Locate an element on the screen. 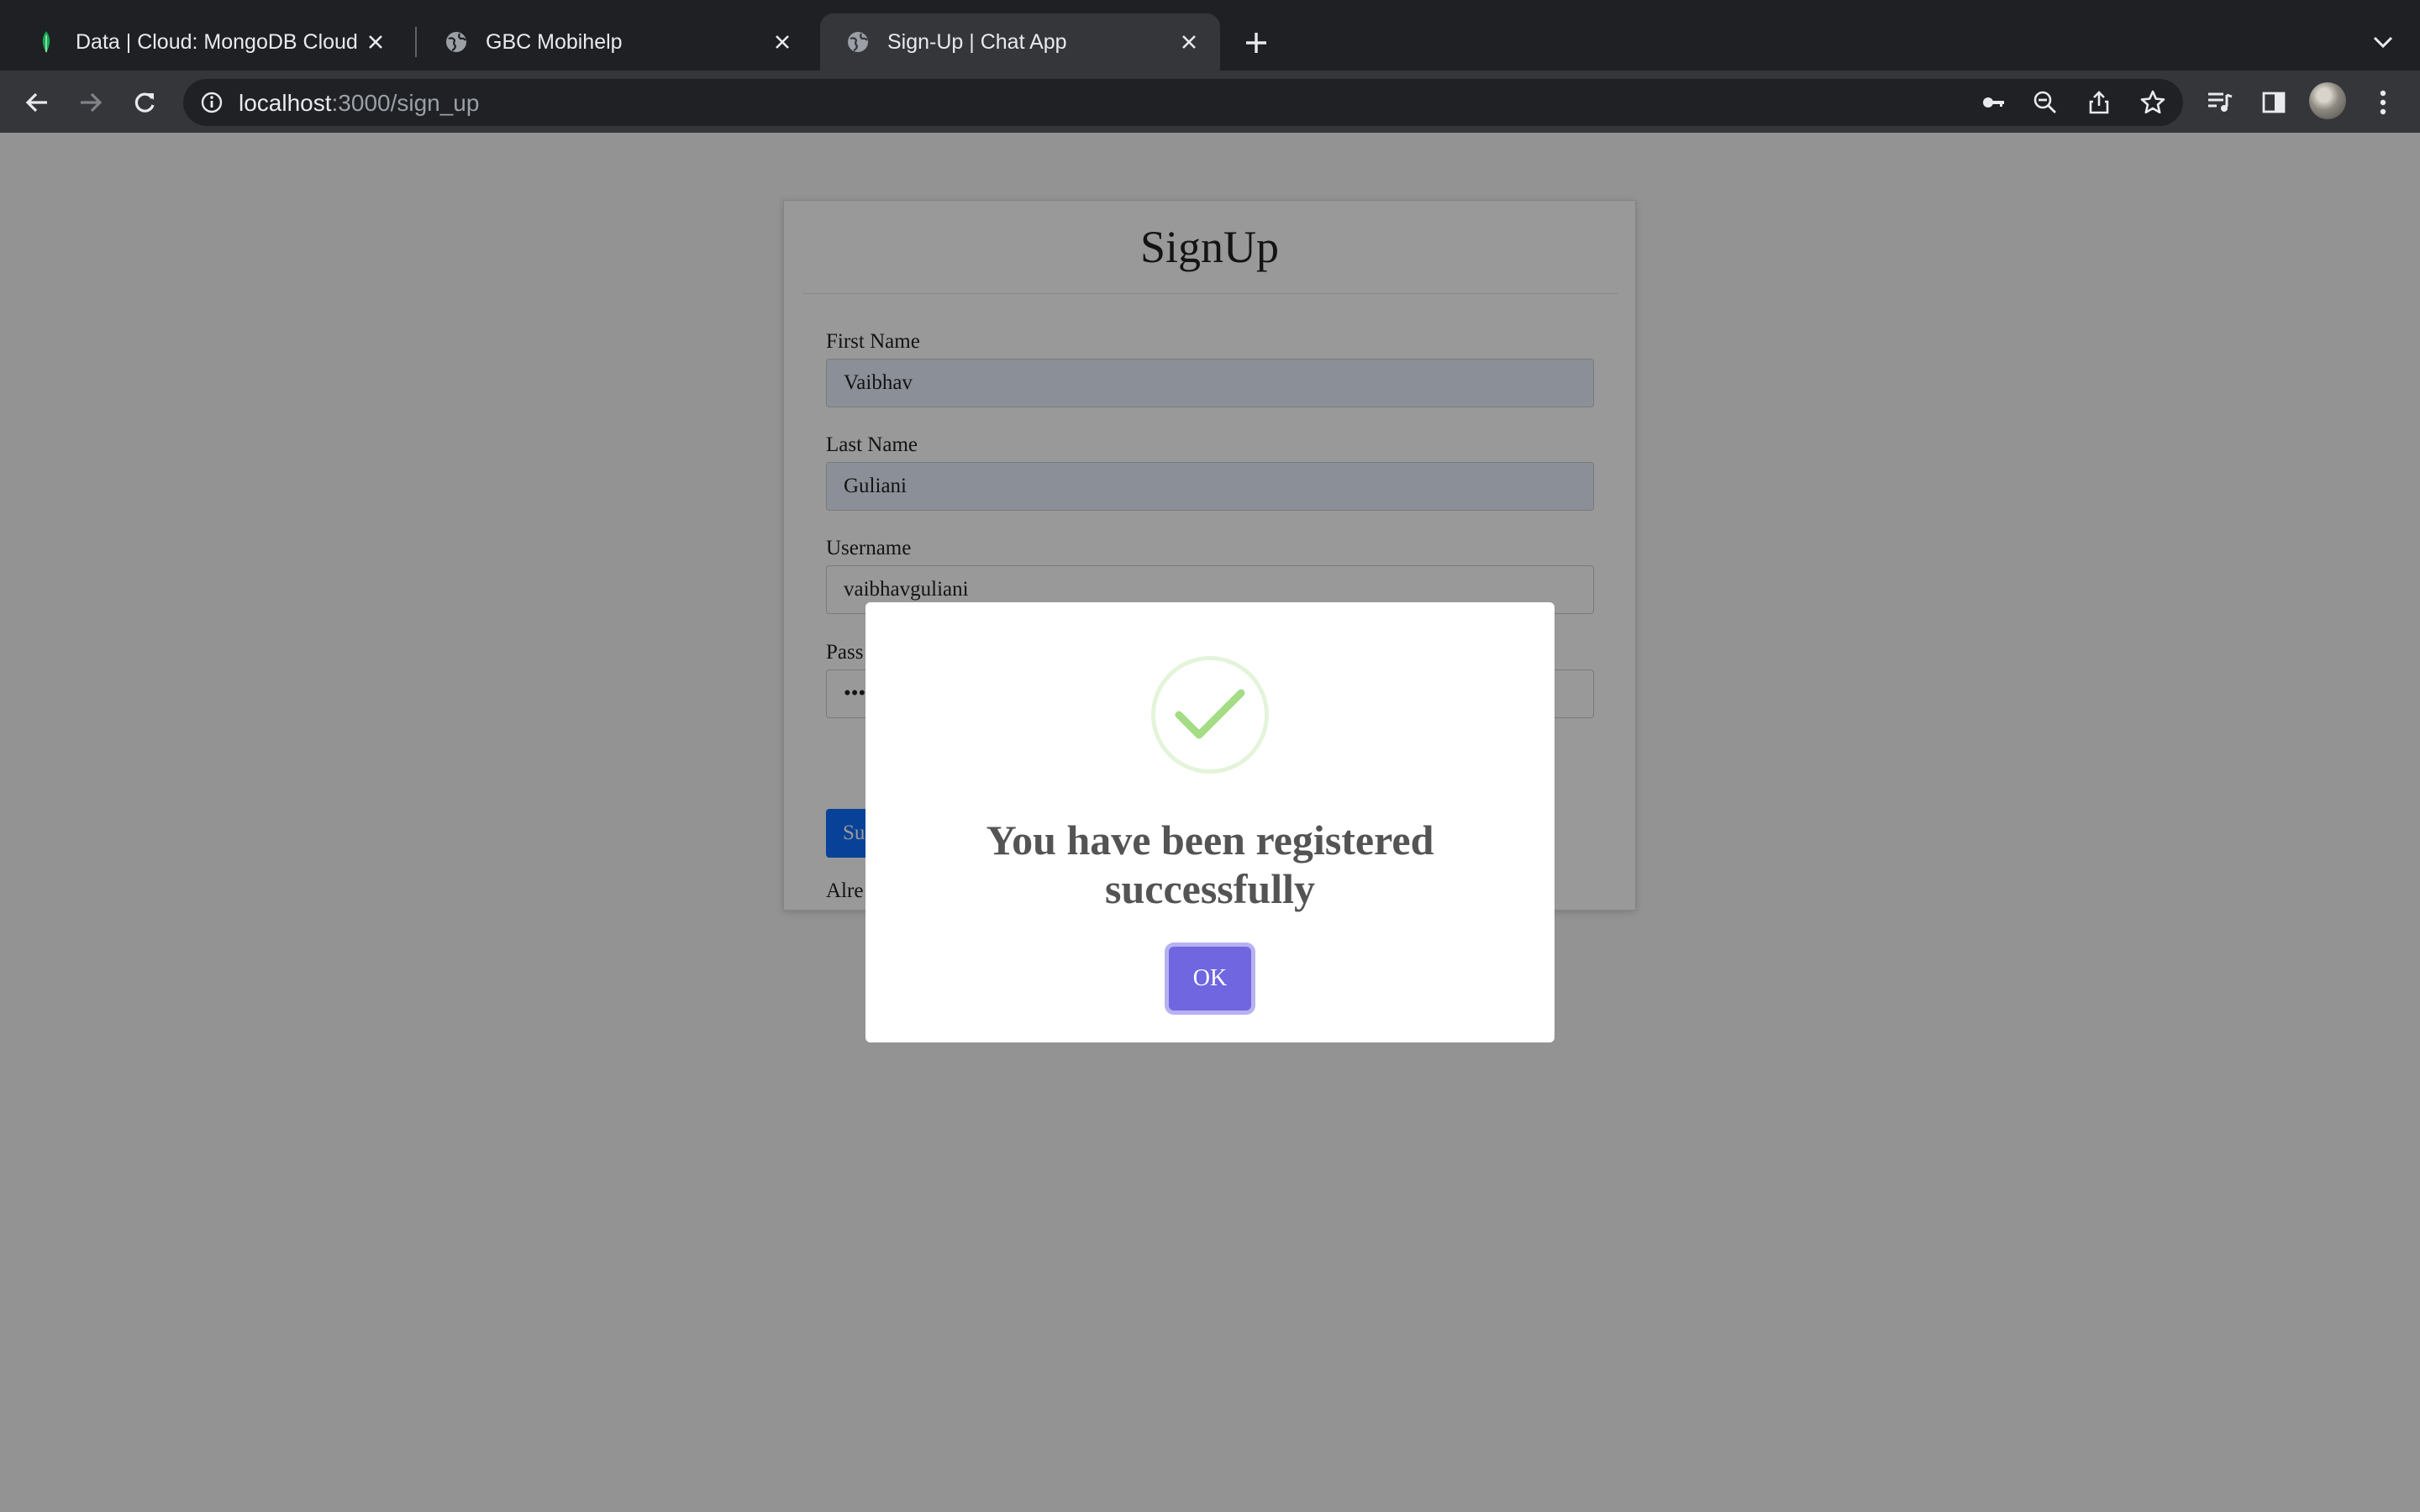 The width and height of the screenshot is (2420, 1512). reload-icon is located at coordinates (144, 102).